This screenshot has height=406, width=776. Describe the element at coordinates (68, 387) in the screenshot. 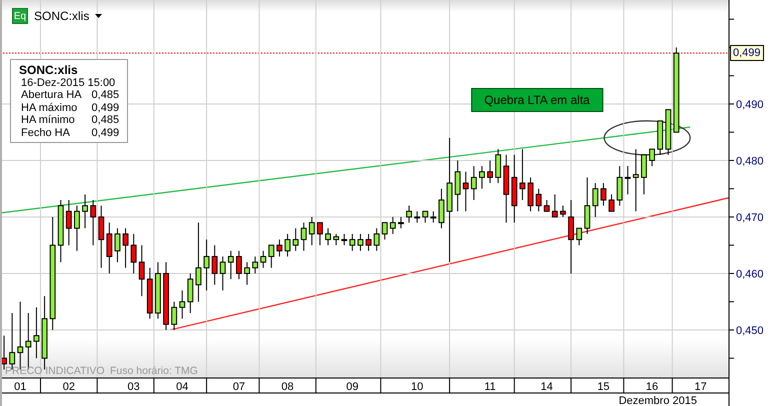

I see `axis-date-label: 02` at that location.